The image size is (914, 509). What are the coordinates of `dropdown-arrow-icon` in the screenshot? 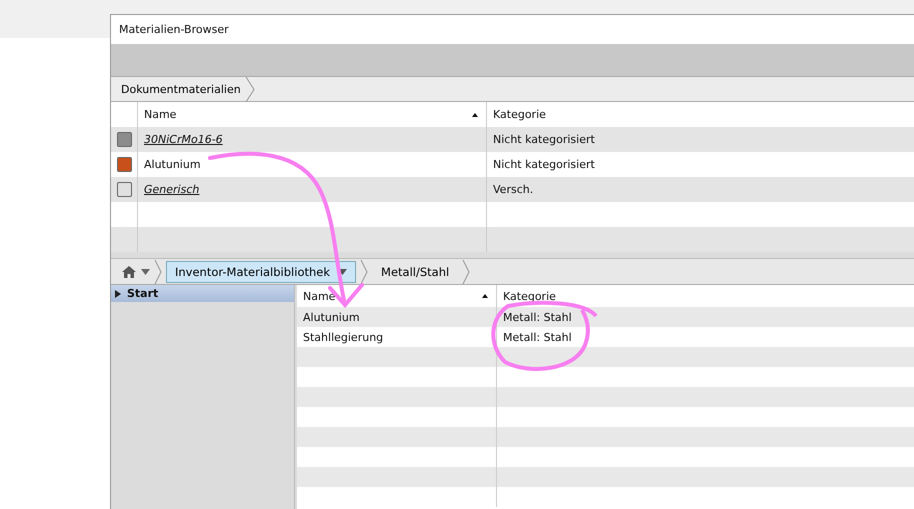 It's located at (145, 271).